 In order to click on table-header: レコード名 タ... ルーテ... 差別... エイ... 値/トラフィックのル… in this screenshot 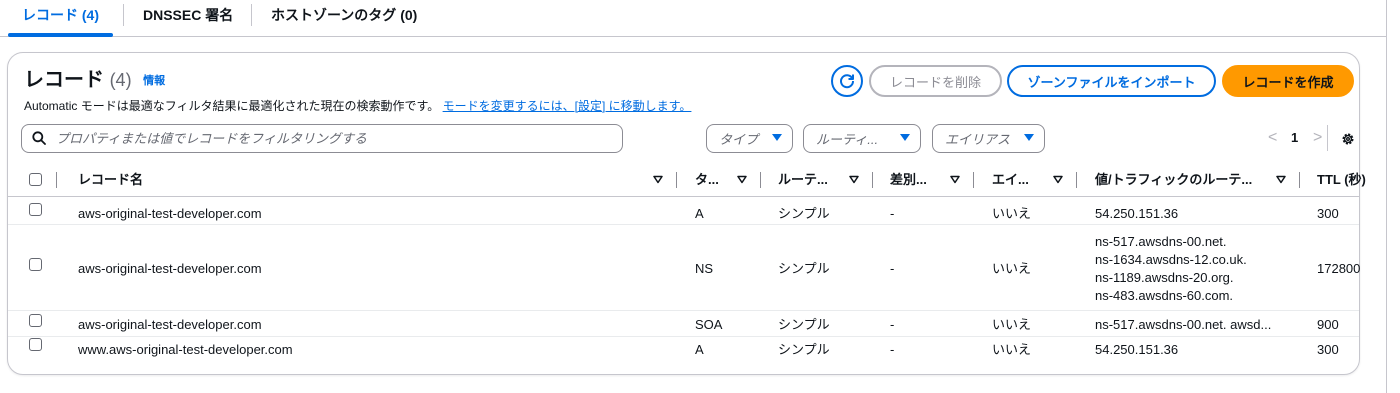, I will do `click(687, 180)`.